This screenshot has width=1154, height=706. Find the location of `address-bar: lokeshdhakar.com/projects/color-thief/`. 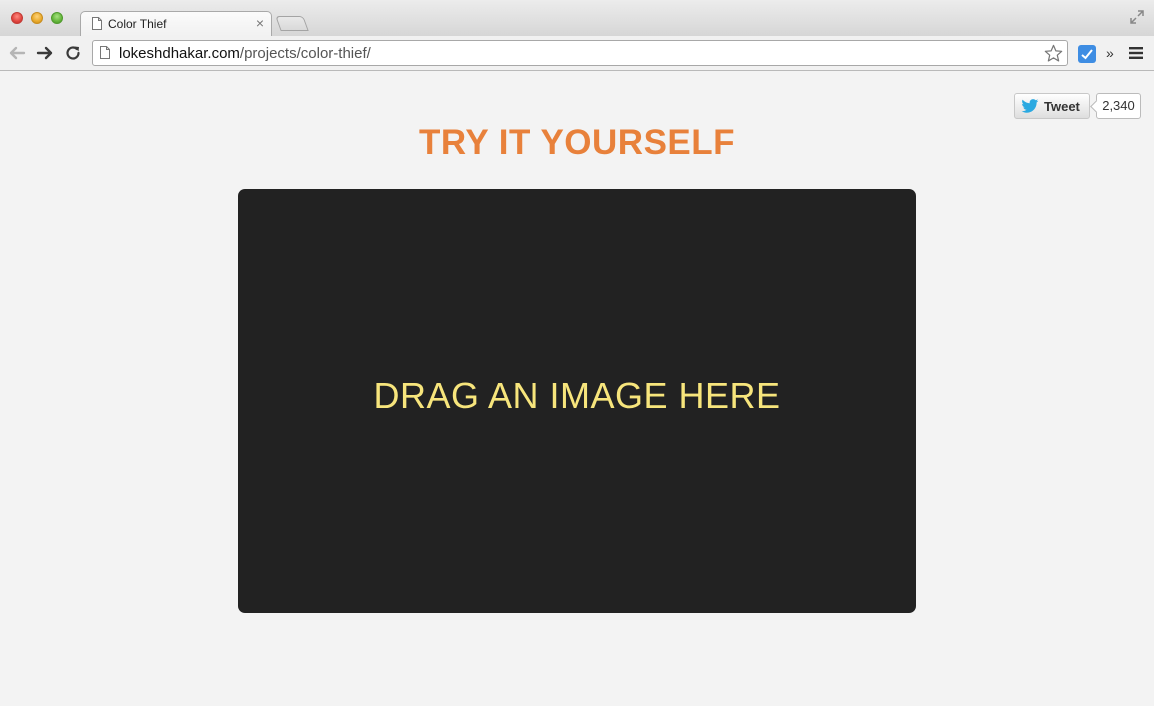

address-bar: lokeshdhakar.com/projects/color-thief/ is located at coordinates (580, 53).